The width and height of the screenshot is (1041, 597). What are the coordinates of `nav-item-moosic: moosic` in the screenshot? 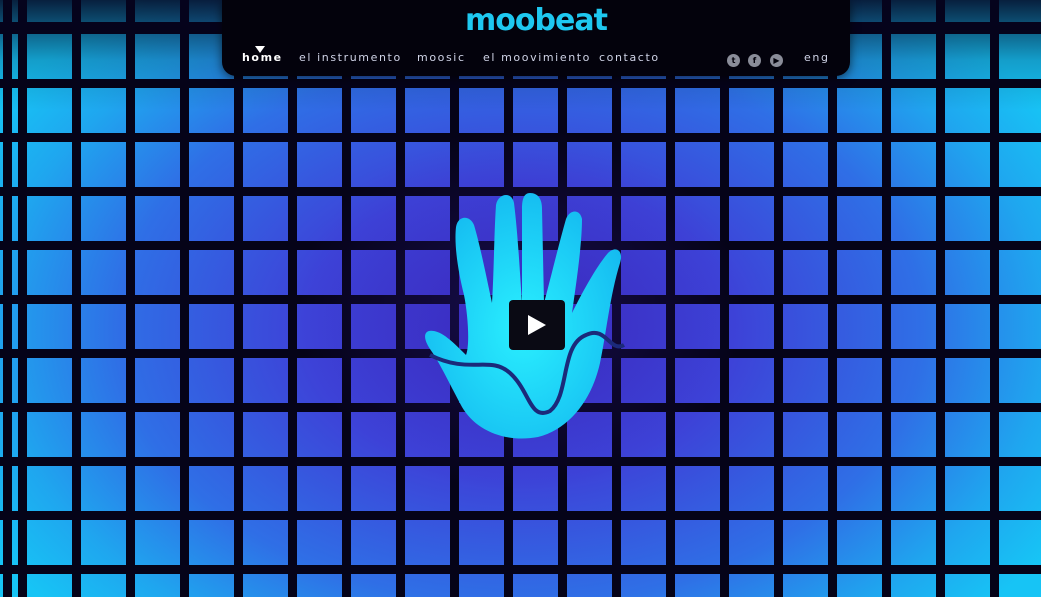 It's located at (441, 57).